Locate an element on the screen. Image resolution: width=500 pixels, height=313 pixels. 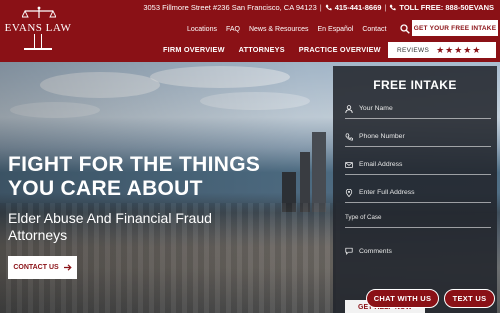
text-us-button: TEXT US is located at coordinates (469, 298).